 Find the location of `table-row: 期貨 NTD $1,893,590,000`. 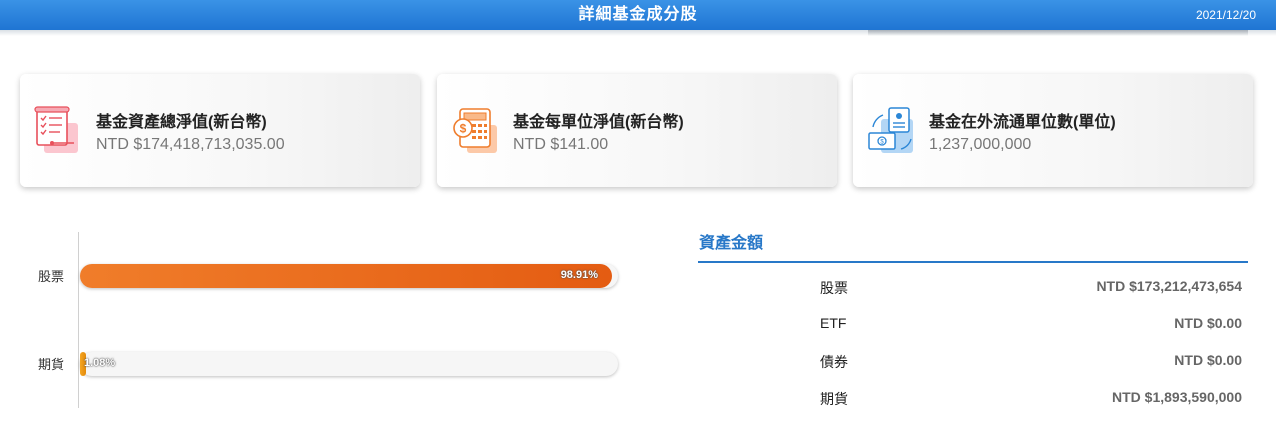

table-row: 期貨 NTD $1,893,590,000 is located at coordinates (973, 395).